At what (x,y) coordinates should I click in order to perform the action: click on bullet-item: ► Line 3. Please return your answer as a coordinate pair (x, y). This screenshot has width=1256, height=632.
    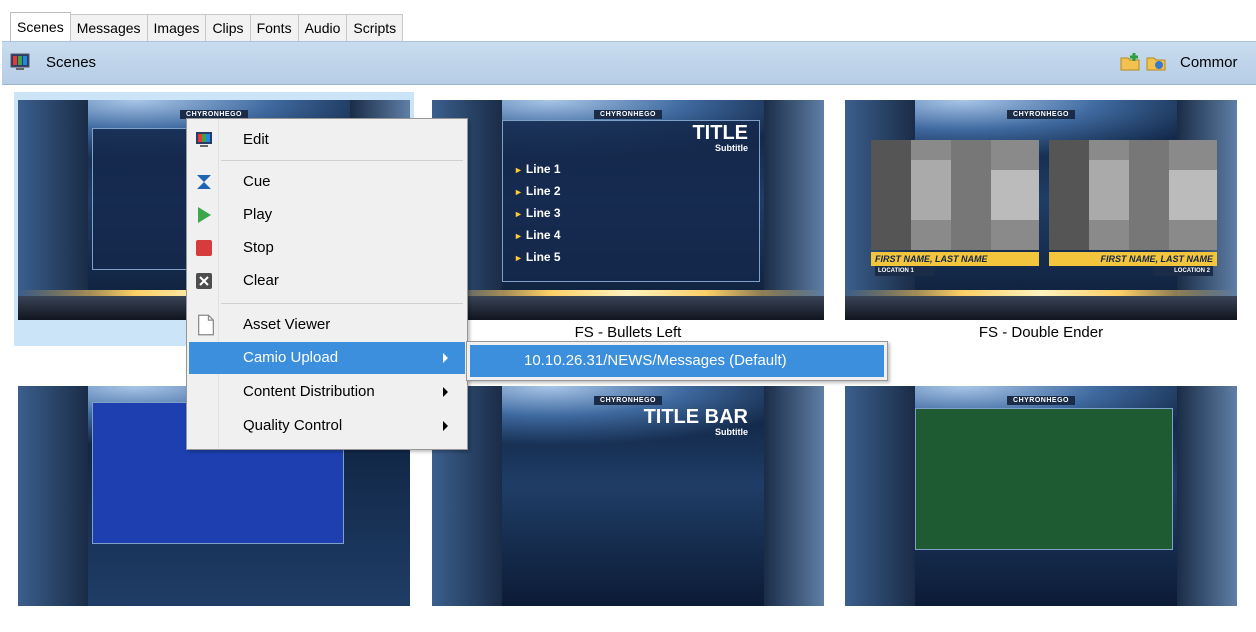
    Looking at the image, I should click on (537, 213).